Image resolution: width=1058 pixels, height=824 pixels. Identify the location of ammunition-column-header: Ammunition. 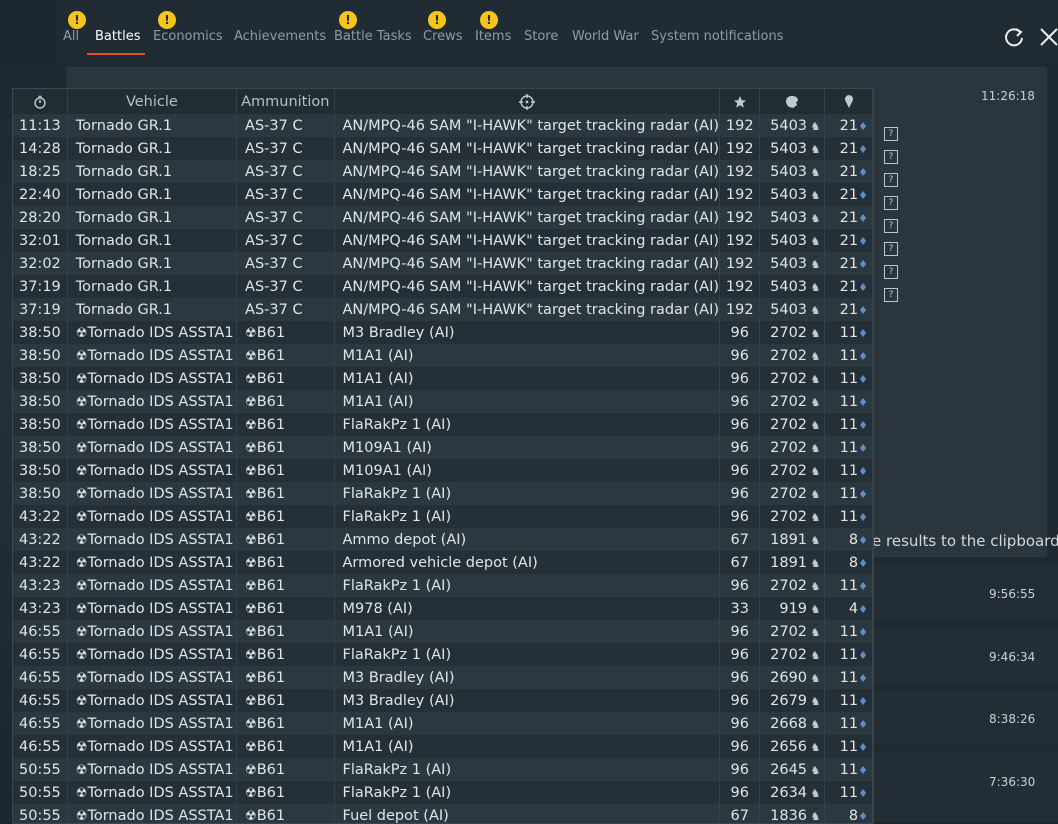
(285, 101).